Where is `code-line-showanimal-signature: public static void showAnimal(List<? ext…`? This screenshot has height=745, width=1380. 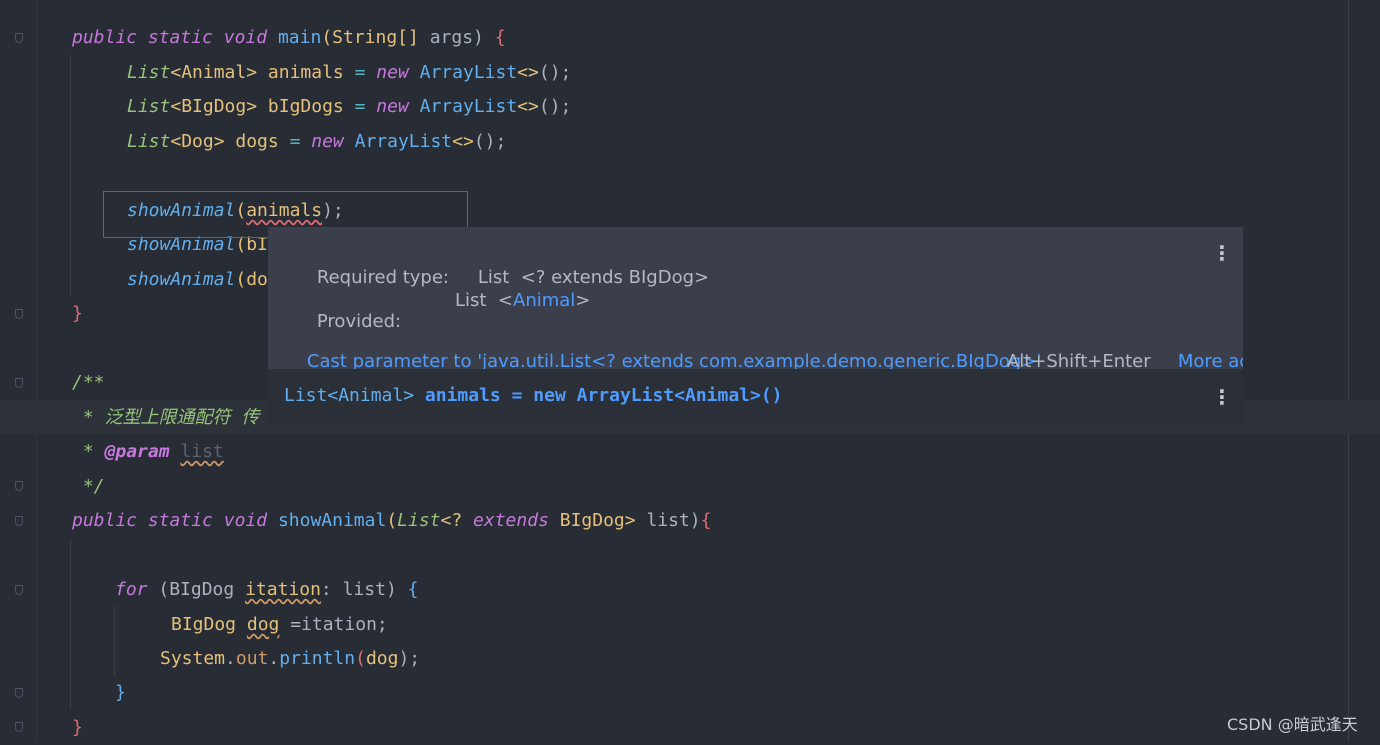
code-line-showanimal-signature: public static void showAnimal(List<? ext… is located at coordinates (391, 521).